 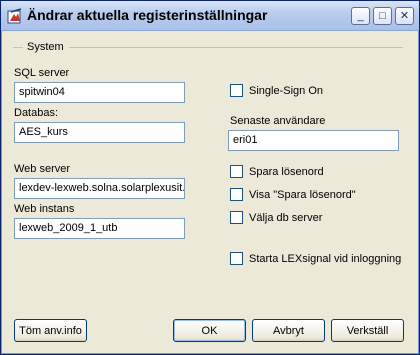 I want to click on single-sign-on-label: Single-Sign On, so click(x=286, y=90).